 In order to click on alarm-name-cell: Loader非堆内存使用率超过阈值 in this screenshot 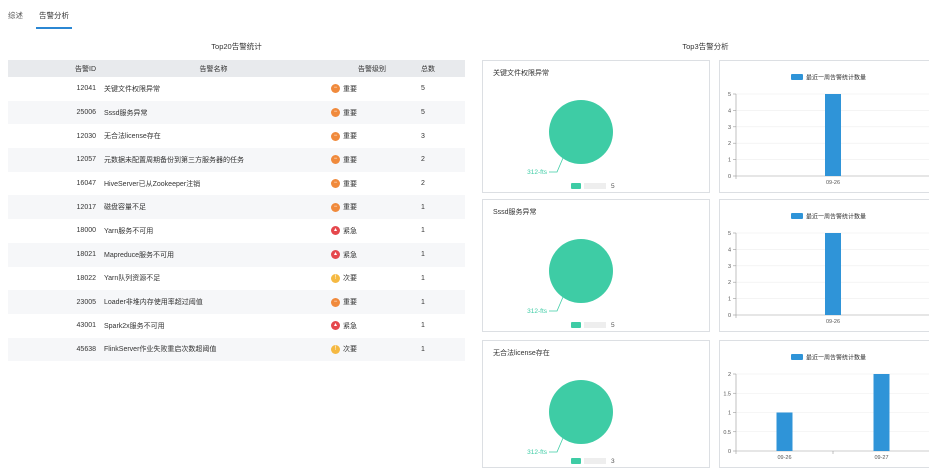, I will do `click(213, 302)`.